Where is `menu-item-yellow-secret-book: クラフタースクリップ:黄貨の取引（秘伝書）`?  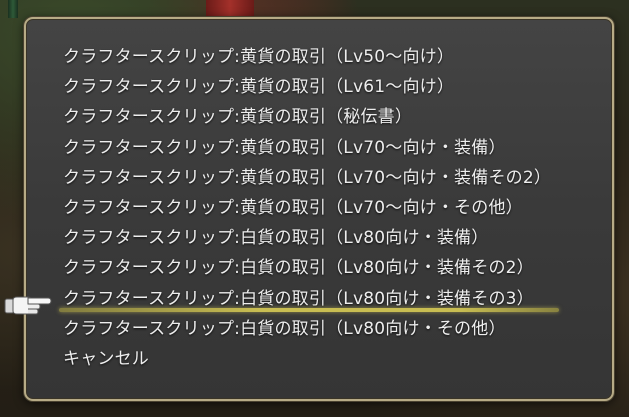 menu-item-yellow-secret-book: クラフタースクリップ:黄貨の取引（秘伝書） is located at coordinates (307, 117).